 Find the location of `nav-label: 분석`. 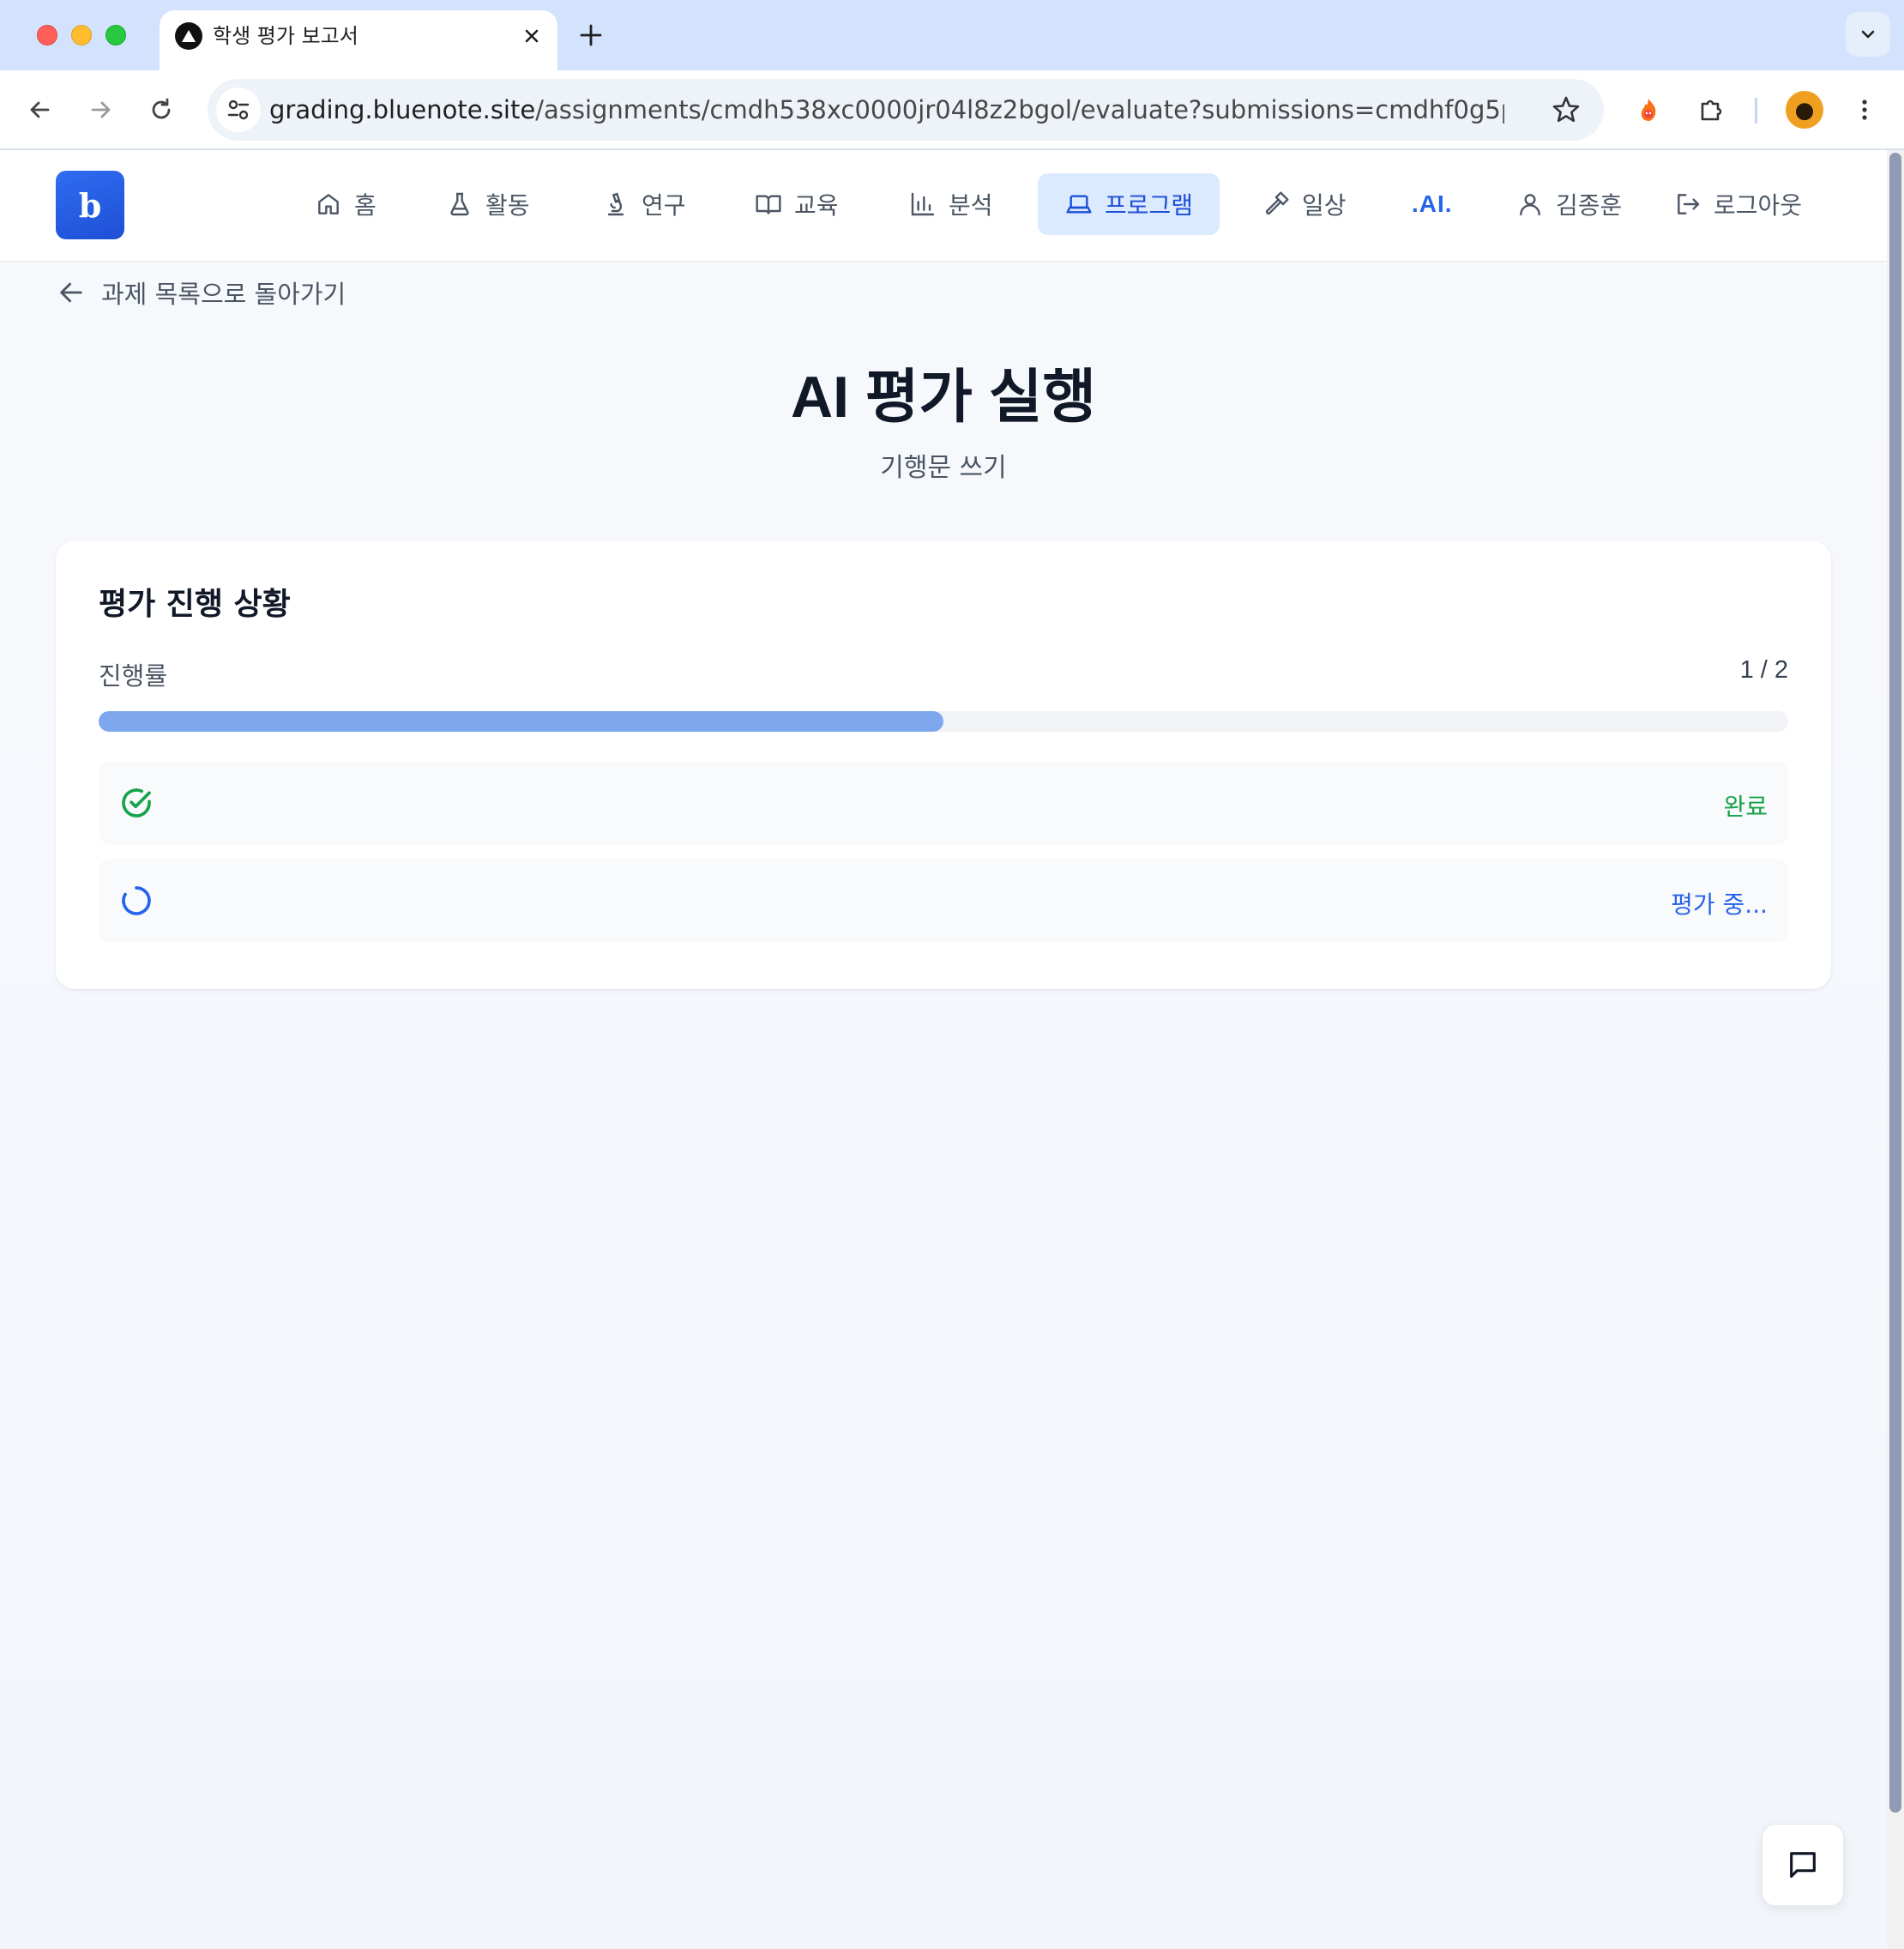

nav-label: 분석 is located at coordinates (971, 205).